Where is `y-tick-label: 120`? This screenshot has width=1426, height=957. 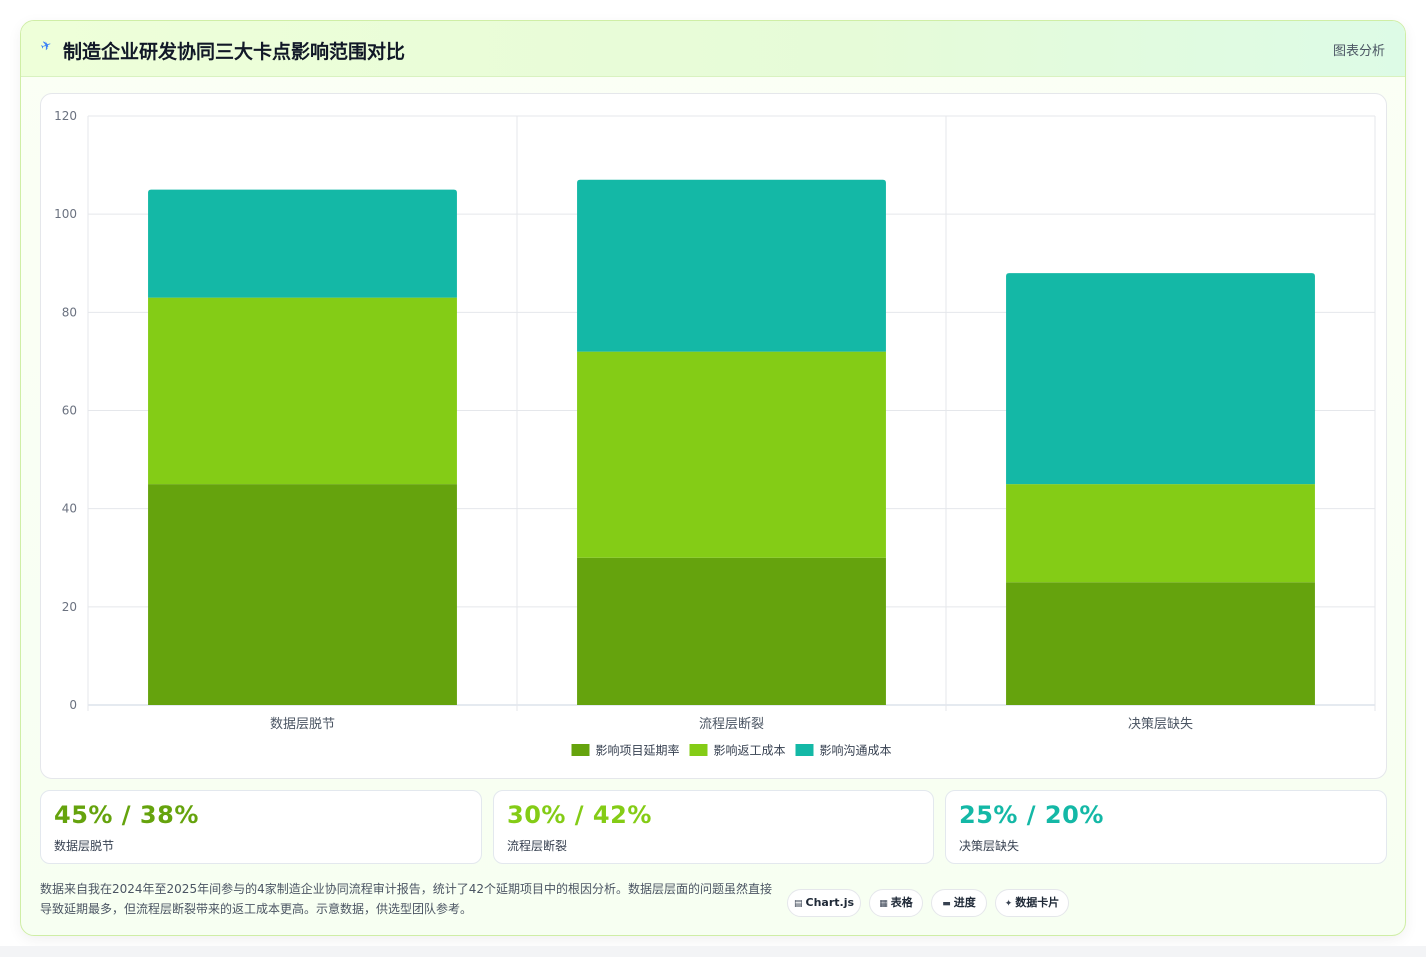
y-tick-label: 120 is located at coordinates (65, 116).